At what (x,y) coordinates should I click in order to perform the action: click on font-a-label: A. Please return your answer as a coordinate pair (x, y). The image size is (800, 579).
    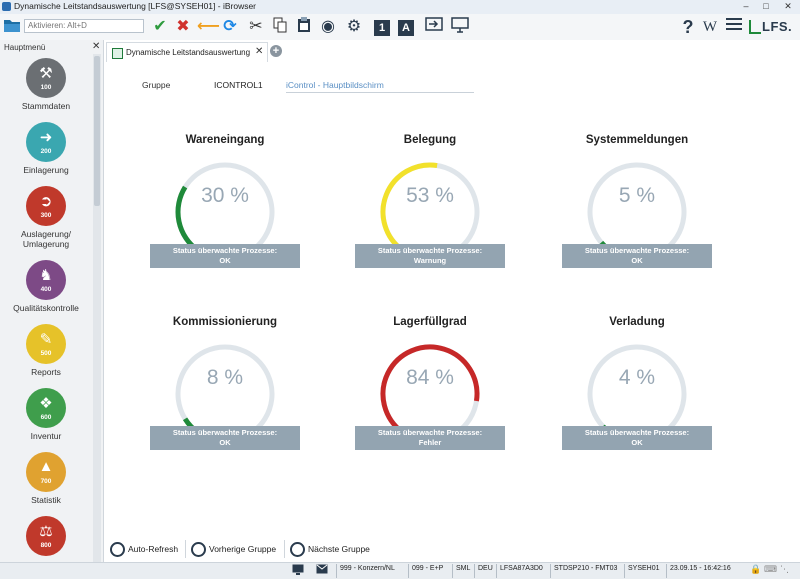
    Looking at the image, I should click on (406, 28).